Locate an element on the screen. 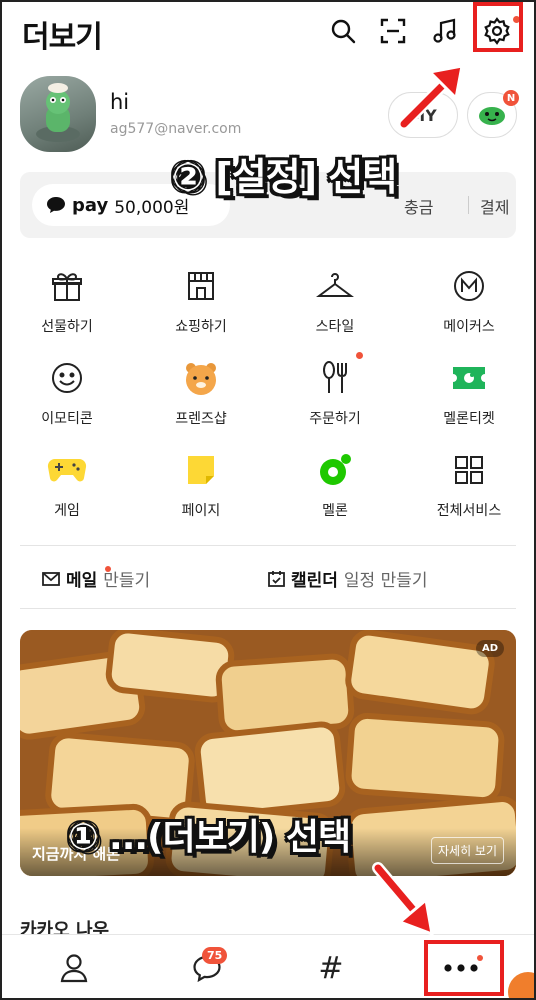 The image size is (536, 1000). order-new-dot is located at coordinates (359, 355).